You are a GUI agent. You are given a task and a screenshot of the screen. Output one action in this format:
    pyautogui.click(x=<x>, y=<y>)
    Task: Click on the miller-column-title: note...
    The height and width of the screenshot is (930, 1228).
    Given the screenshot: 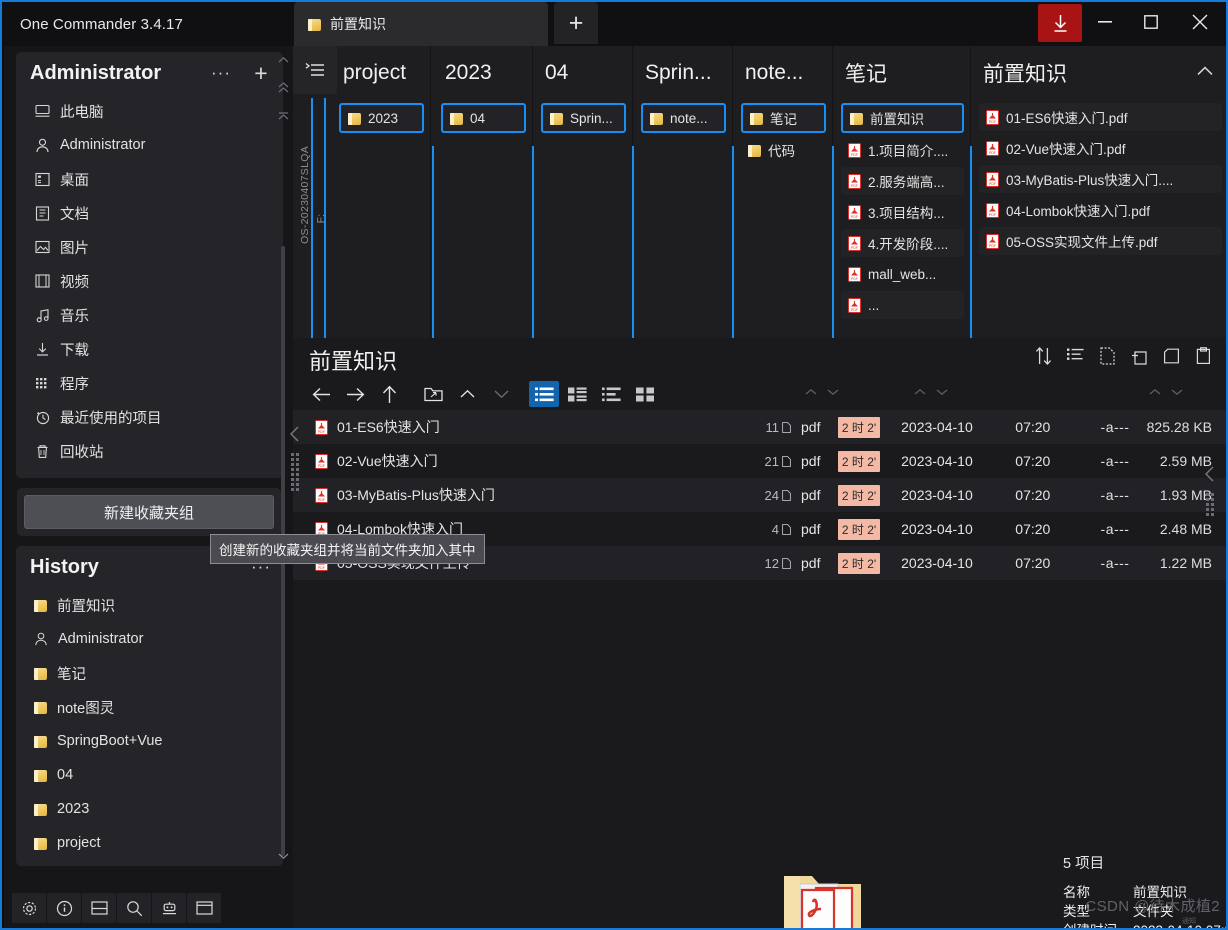 What is the action you would take?
    pyautogui.click(x=774, y=72)
    